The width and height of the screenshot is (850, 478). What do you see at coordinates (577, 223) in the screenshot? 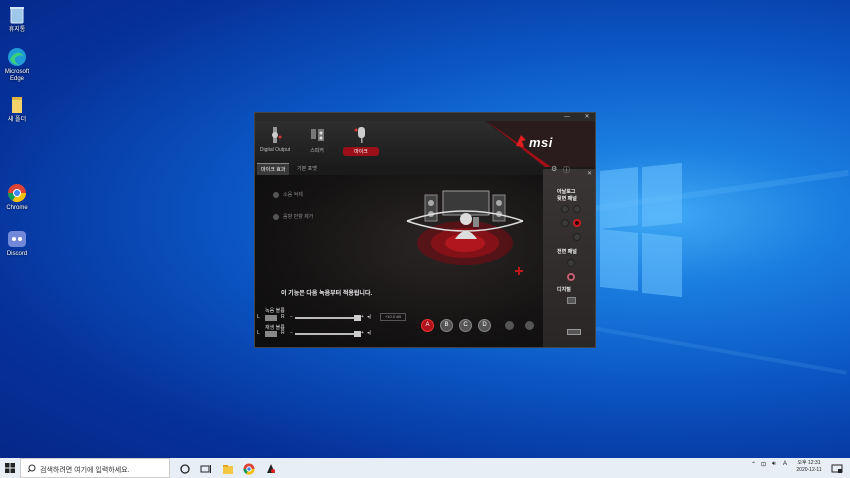
I see `rear-jack-active` at bounding box center [577, 223].